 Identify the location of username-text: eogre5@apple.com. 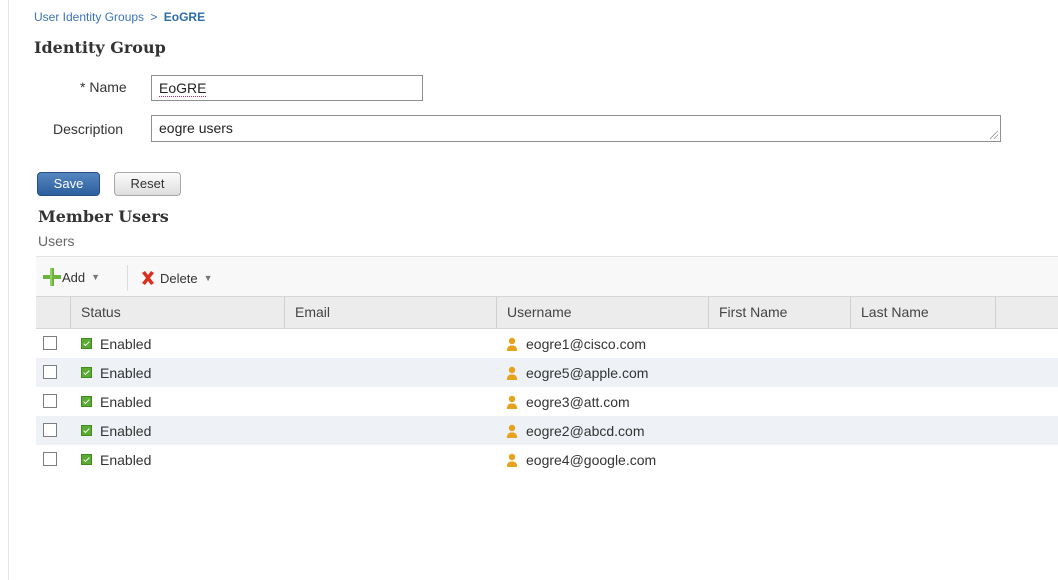
(587, 372).